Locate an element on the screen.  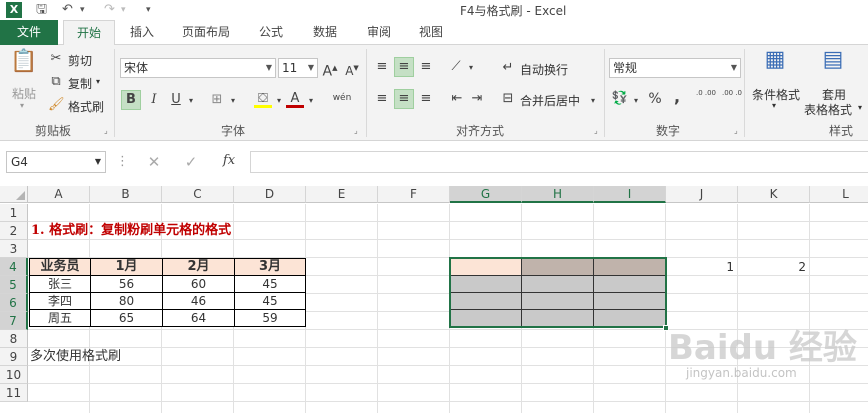
copy-button: 复制 is located at coordinates (80, 83).